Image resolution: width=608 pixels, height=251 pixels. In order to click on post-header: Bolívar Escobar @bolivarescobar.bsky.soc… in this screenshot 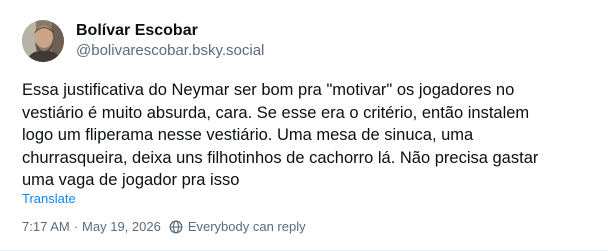, I will do `click(143, 41)`.